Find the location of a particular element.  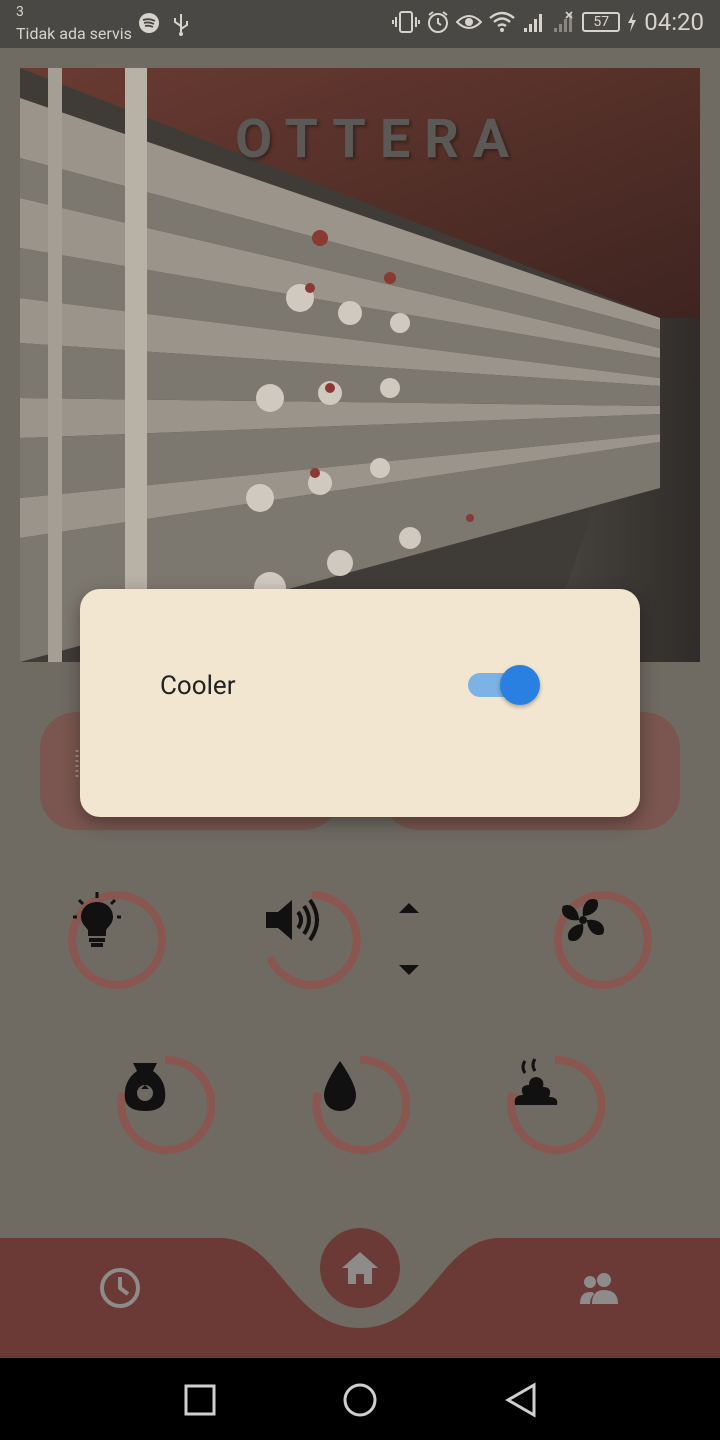

cooler-toggle is located at coordinates (504, 685).